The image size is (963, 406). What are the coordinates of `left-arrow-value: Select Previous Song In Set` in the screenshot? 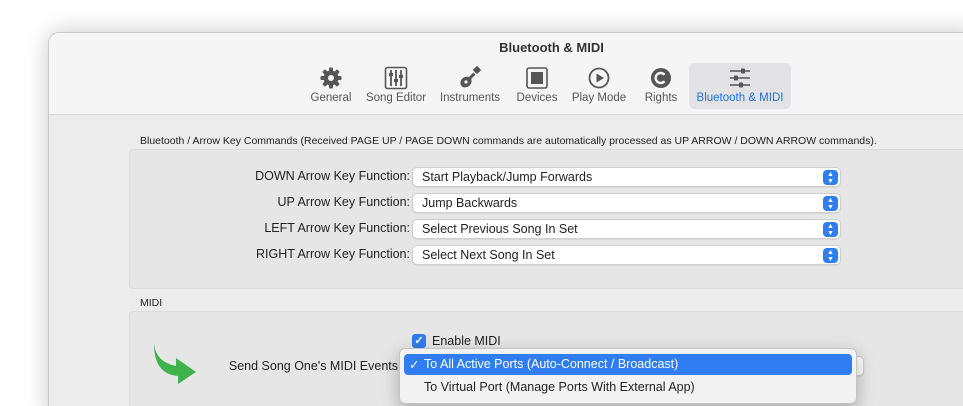 It's located at (500, 229).